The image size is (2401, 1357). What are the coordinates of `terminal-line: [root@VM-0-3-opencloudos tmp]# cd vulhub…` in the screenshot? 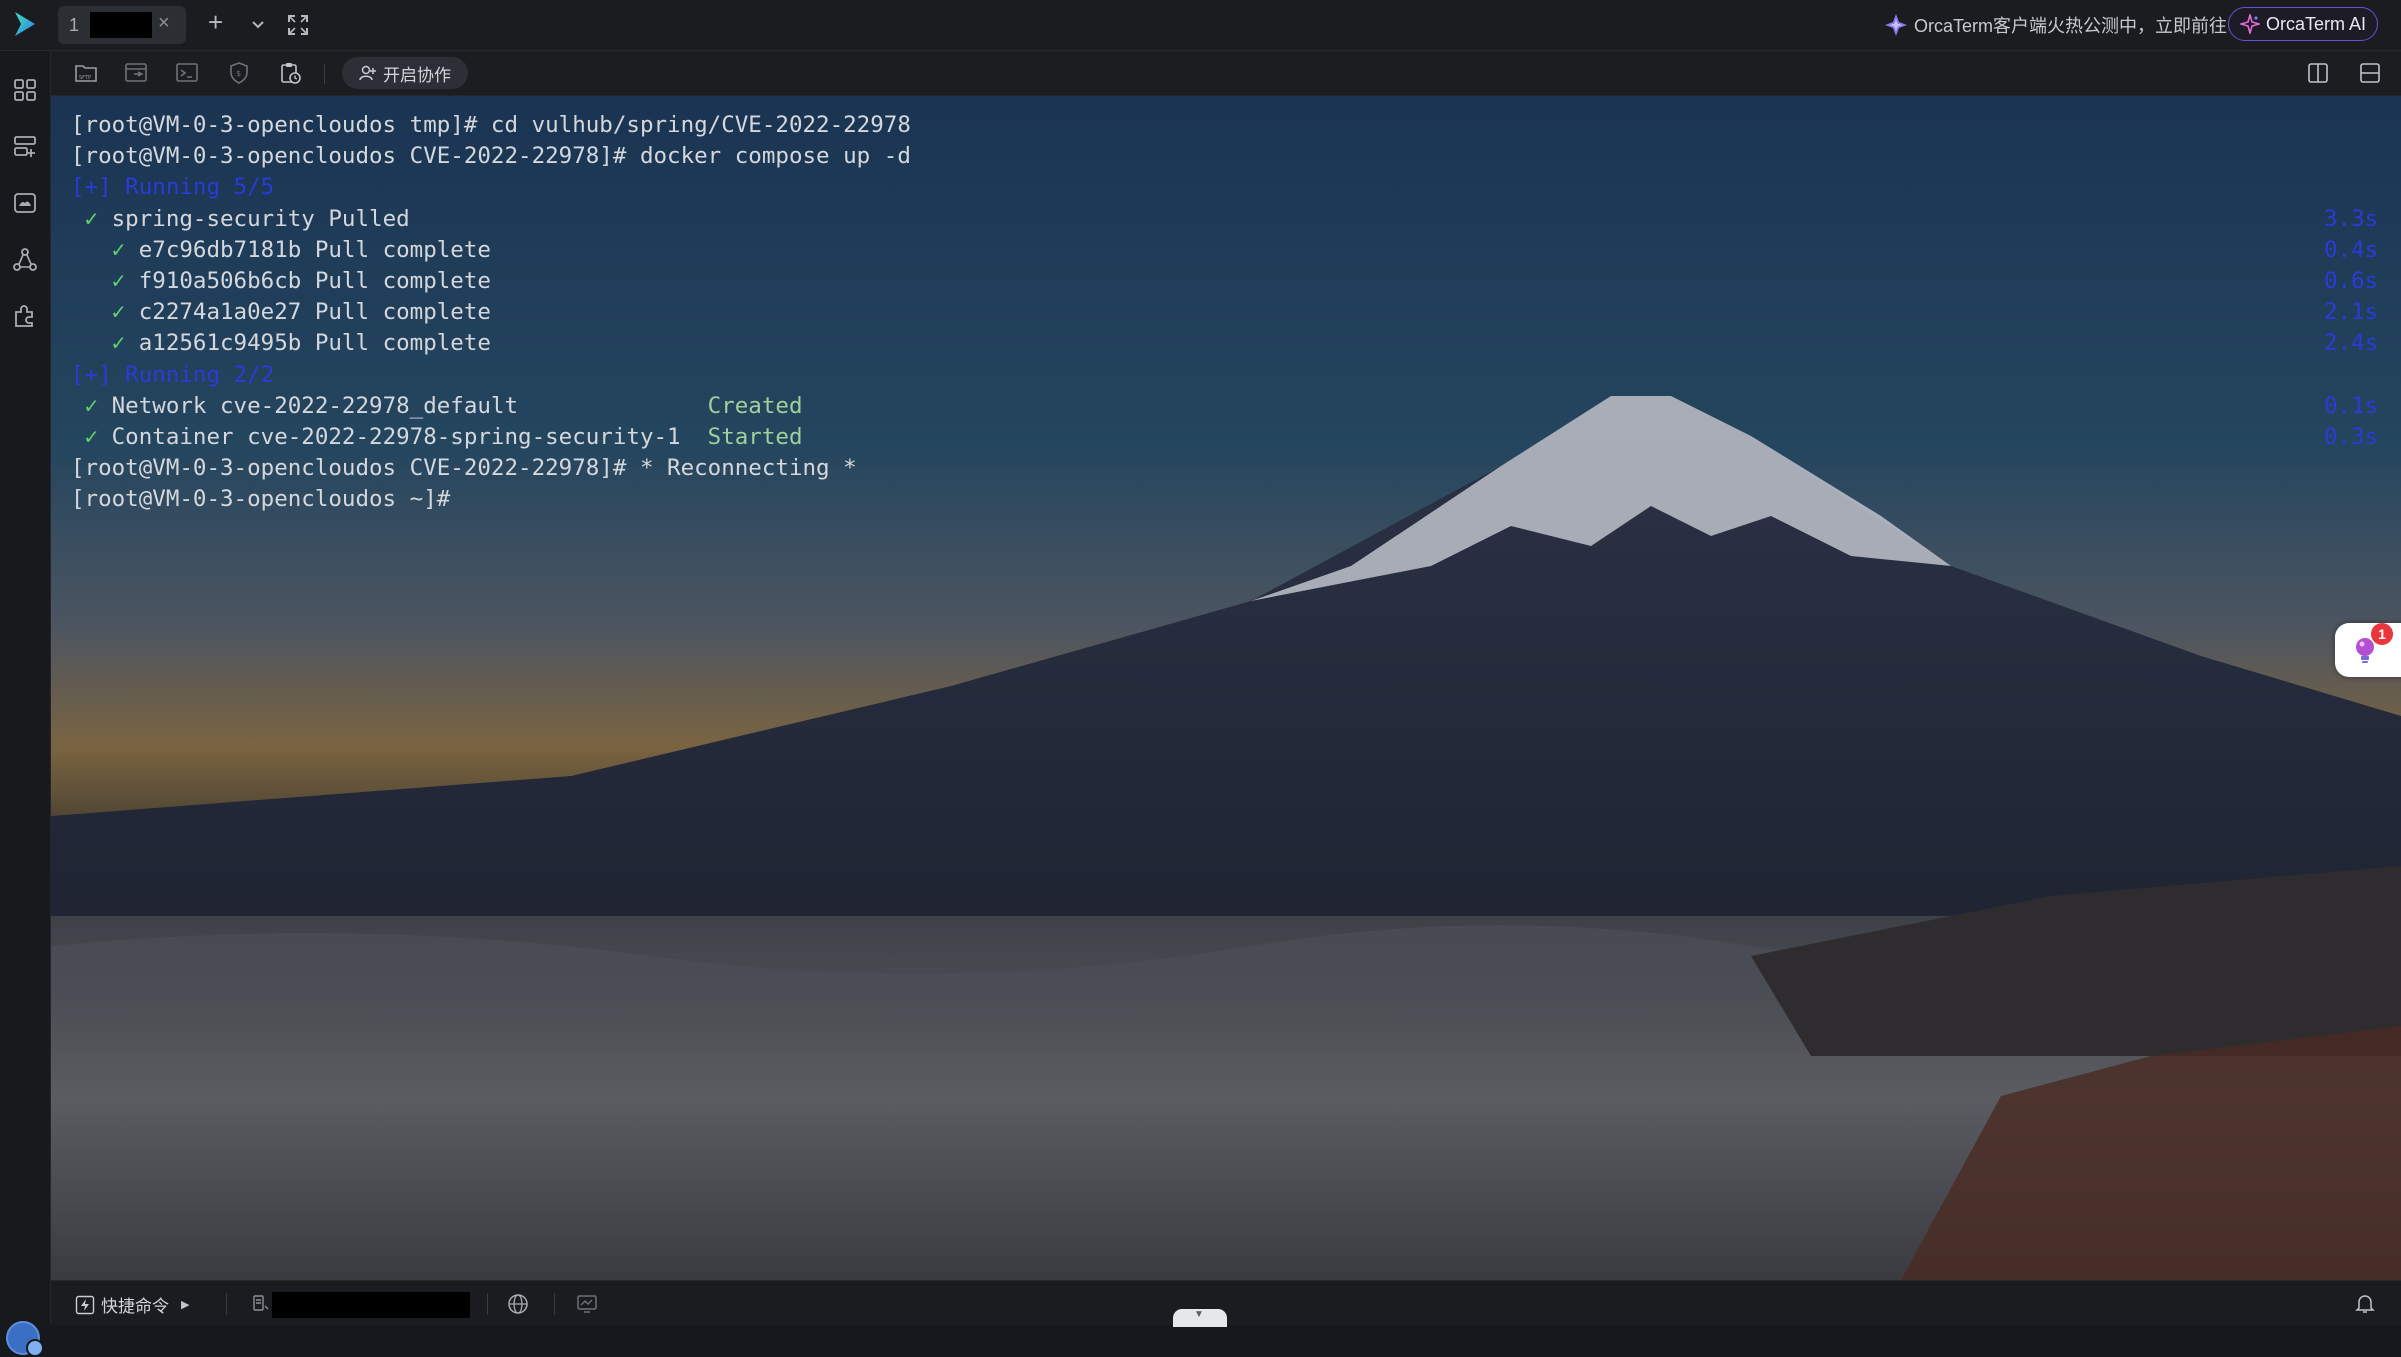 It's located at (1236, 125).